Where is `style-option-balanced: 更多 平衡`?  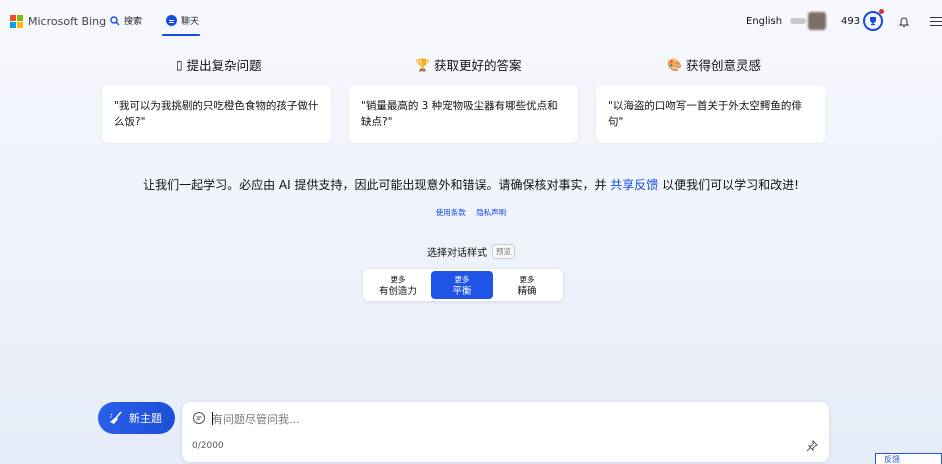
style-option-balanced: 更多 平衡 is located at coordinates (462, 285).